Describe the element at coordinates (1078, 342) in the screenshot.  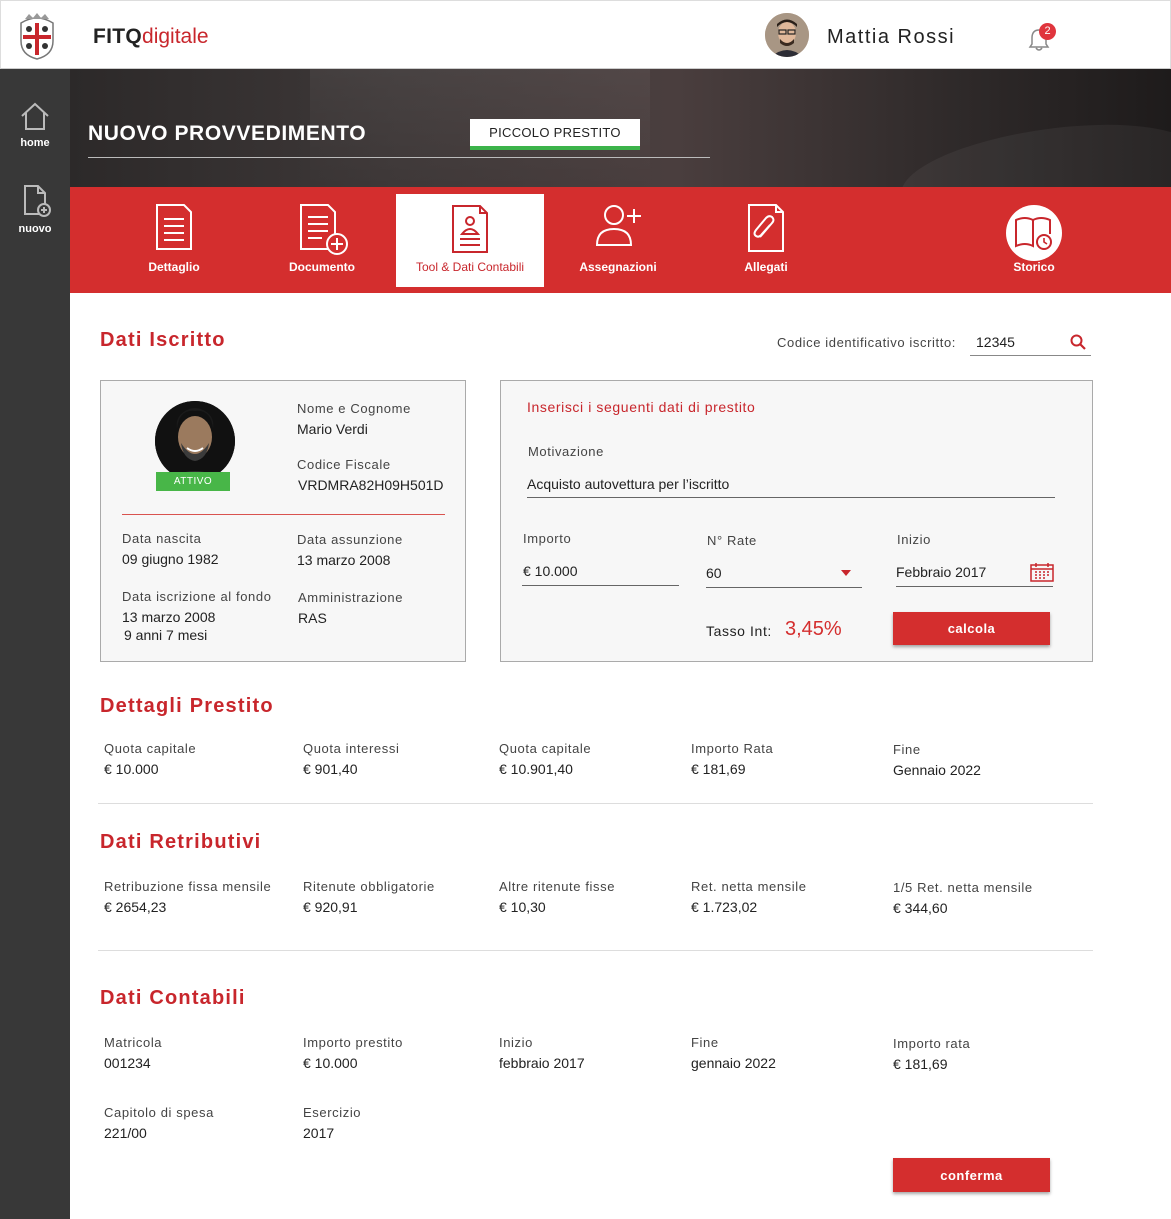
I see `search-icon` at that location.